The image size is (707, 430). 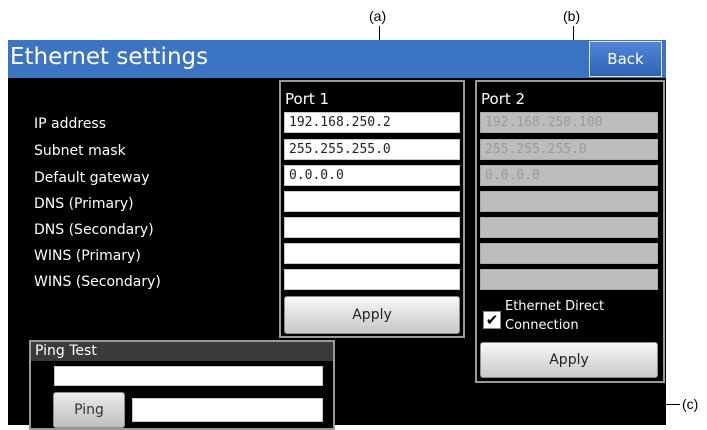 I want to click on ping-button: Ping, so click(x=89, y=410).